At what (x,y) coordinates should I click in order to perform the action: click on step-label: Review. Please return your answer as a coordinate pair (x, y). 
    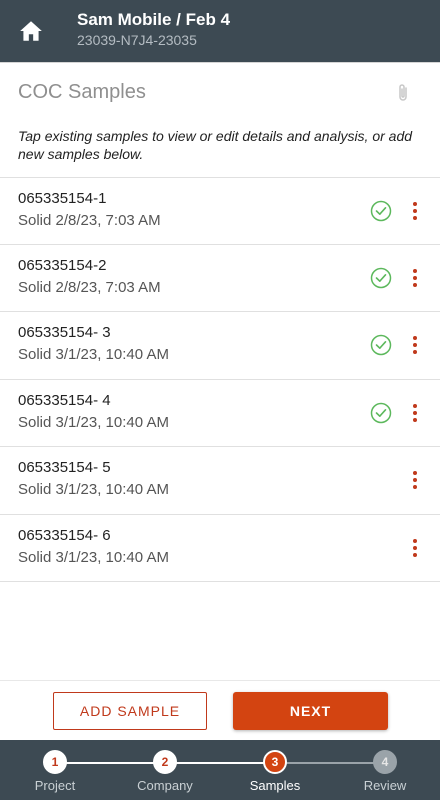
    Looking at the image, I should click on (385, 785).